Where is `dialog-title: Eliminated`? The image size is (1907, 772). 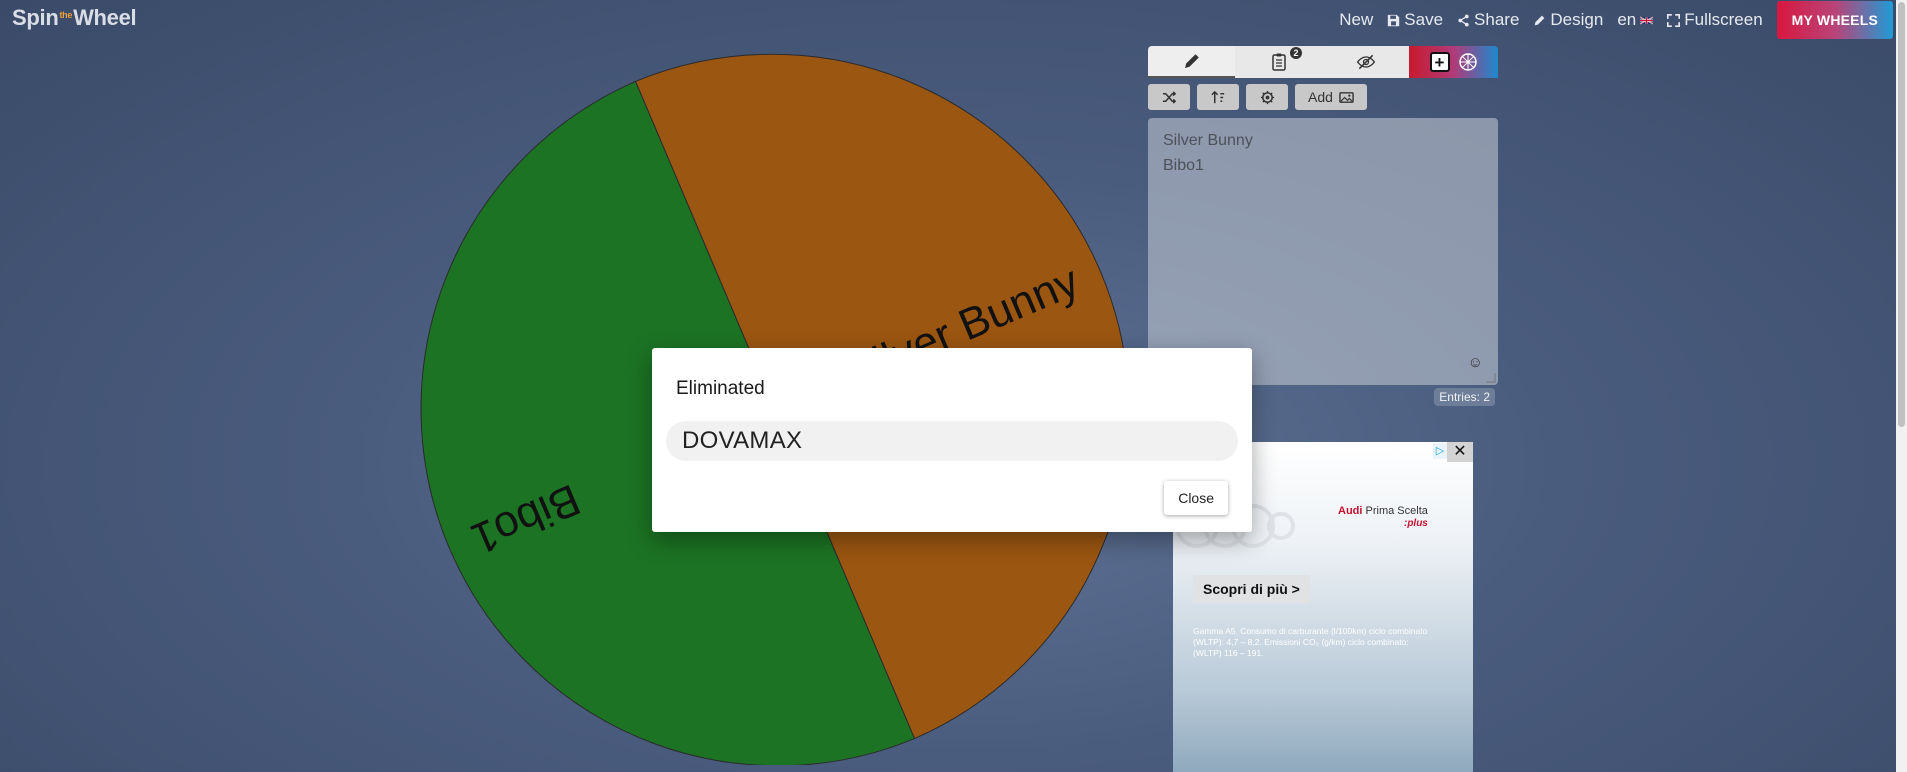
dialog-title: Eliminated is located at coordinates (720, 388).